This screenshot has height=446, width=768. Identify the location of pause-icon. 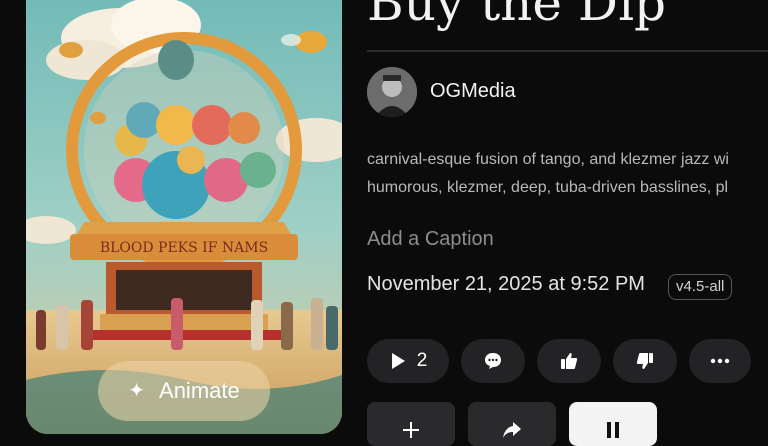
(613, 430).